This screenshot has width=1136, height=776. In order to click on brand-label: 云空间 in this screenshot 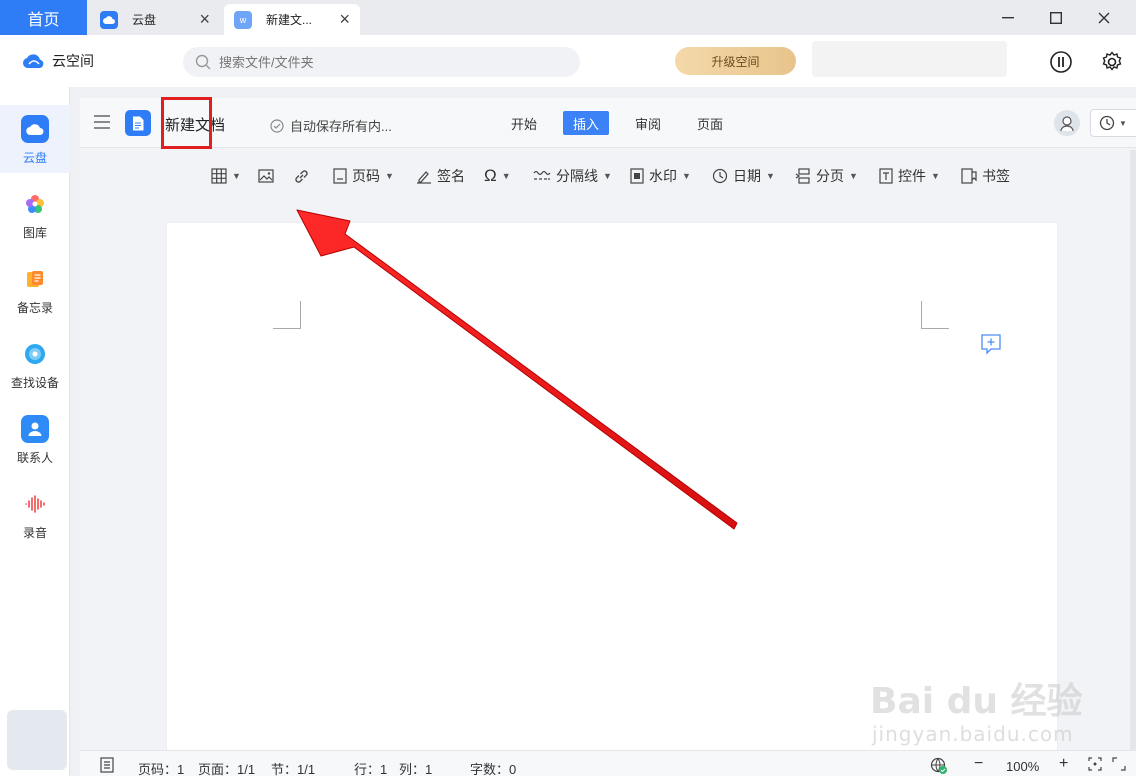, I will do `click(73, 61)`.